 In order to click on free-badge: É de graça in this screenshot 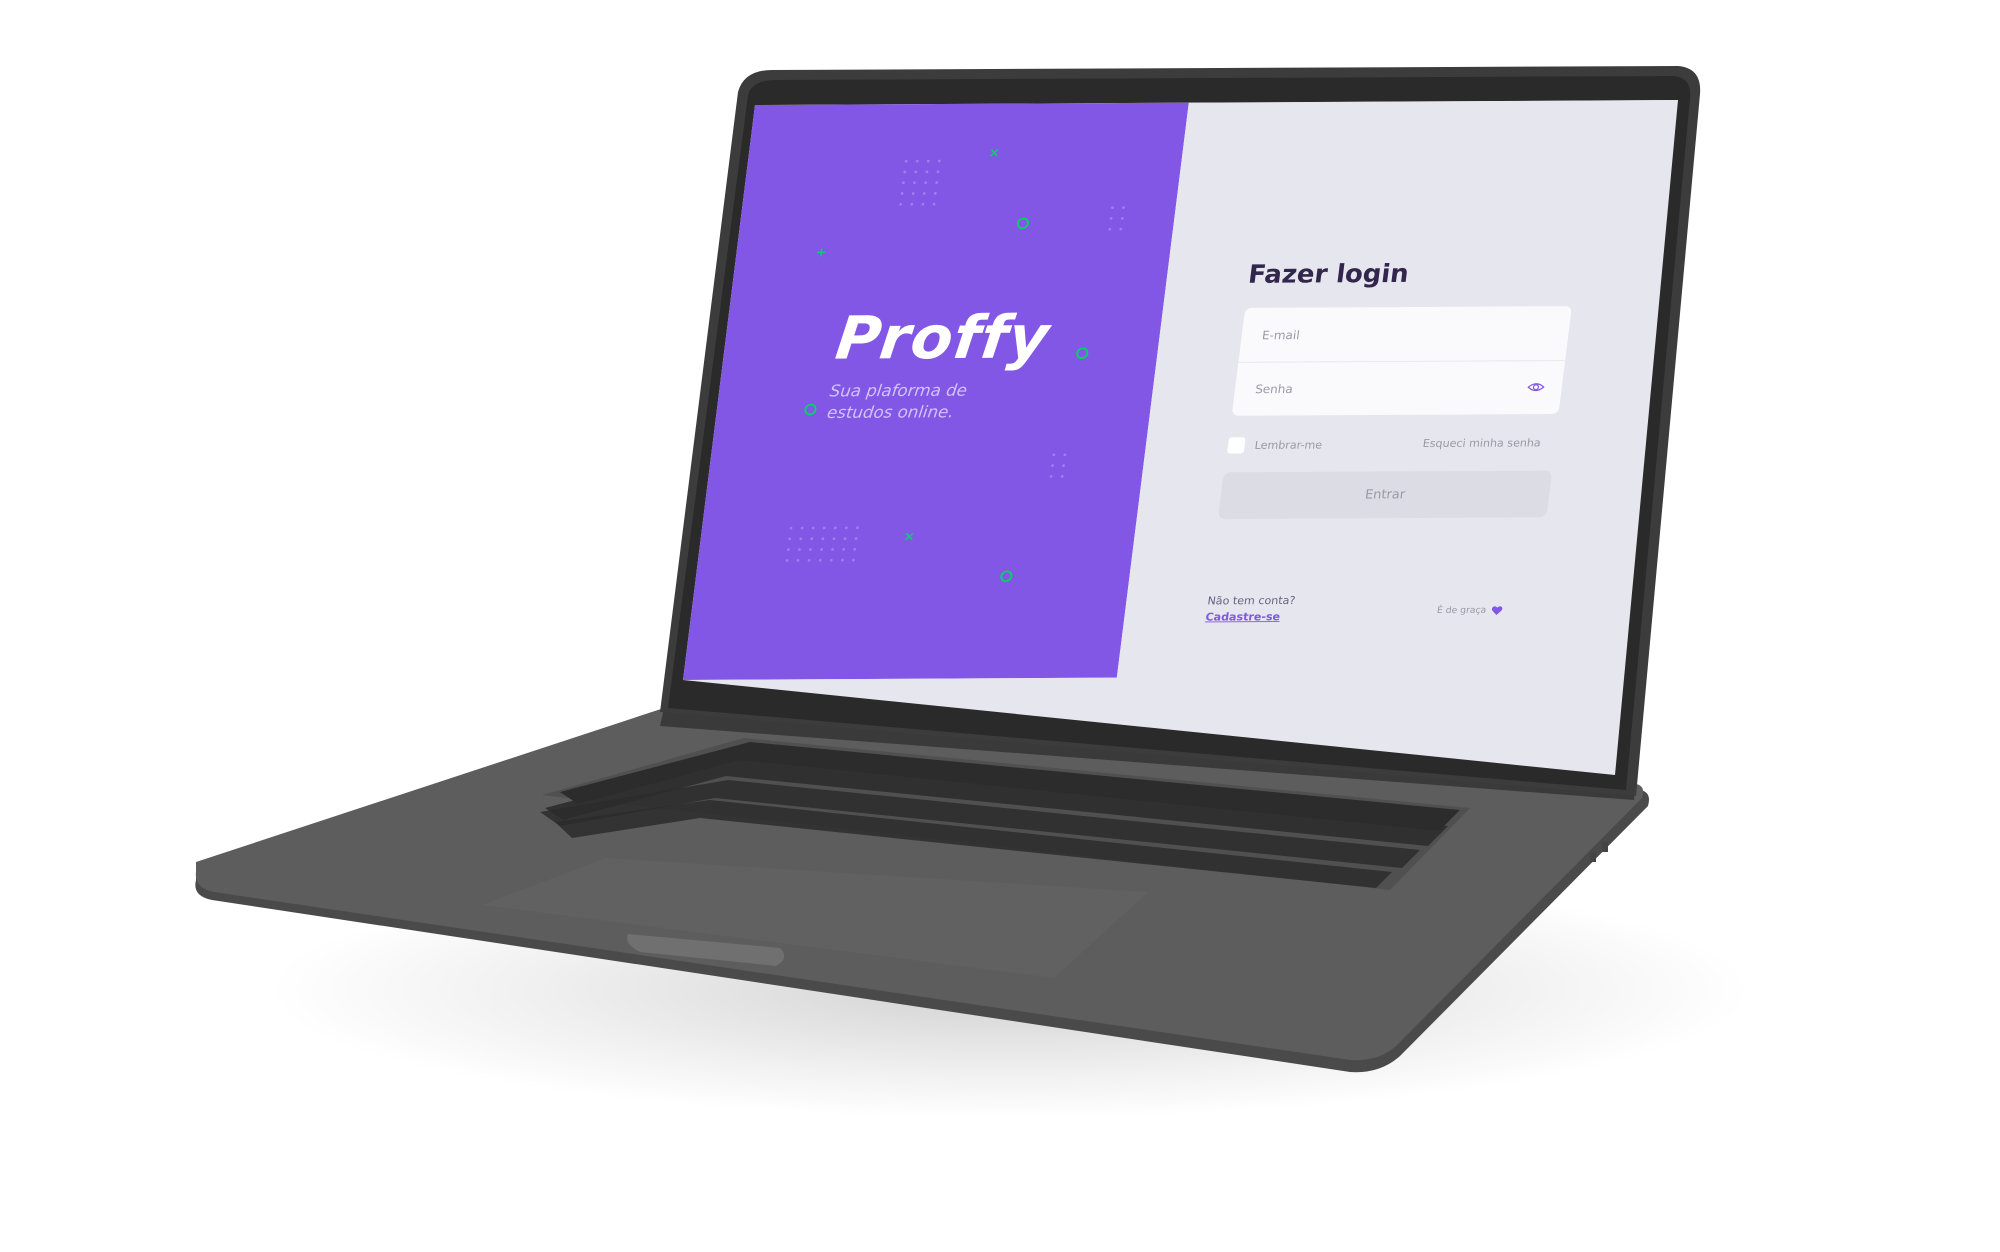, I will do `click(1469, 611)`.